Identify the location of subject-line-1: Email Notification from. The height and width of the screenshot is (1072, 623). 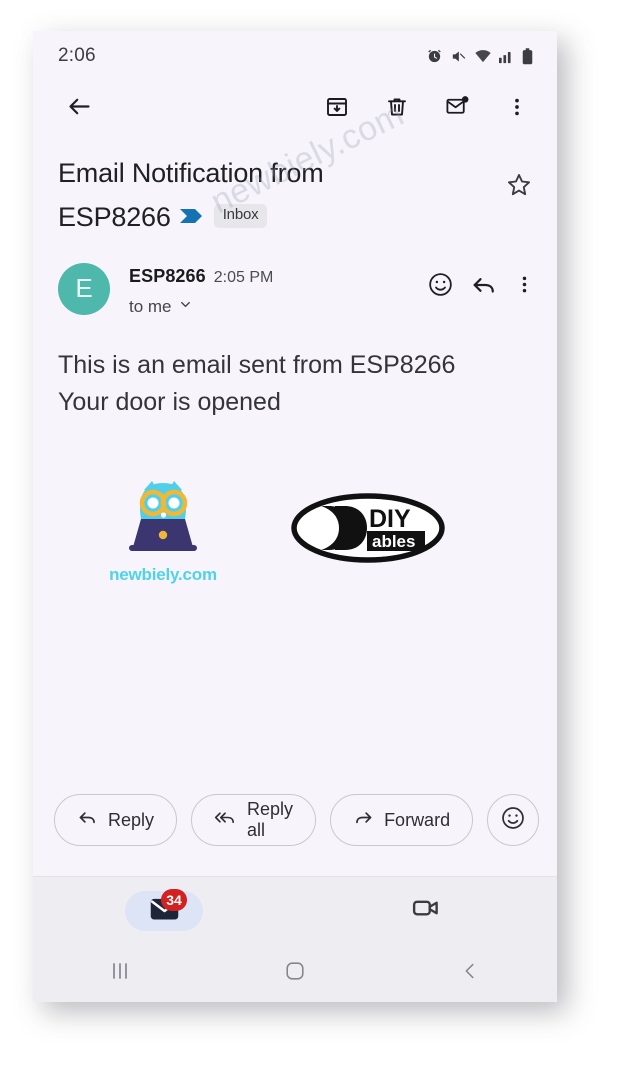
(191, 173).